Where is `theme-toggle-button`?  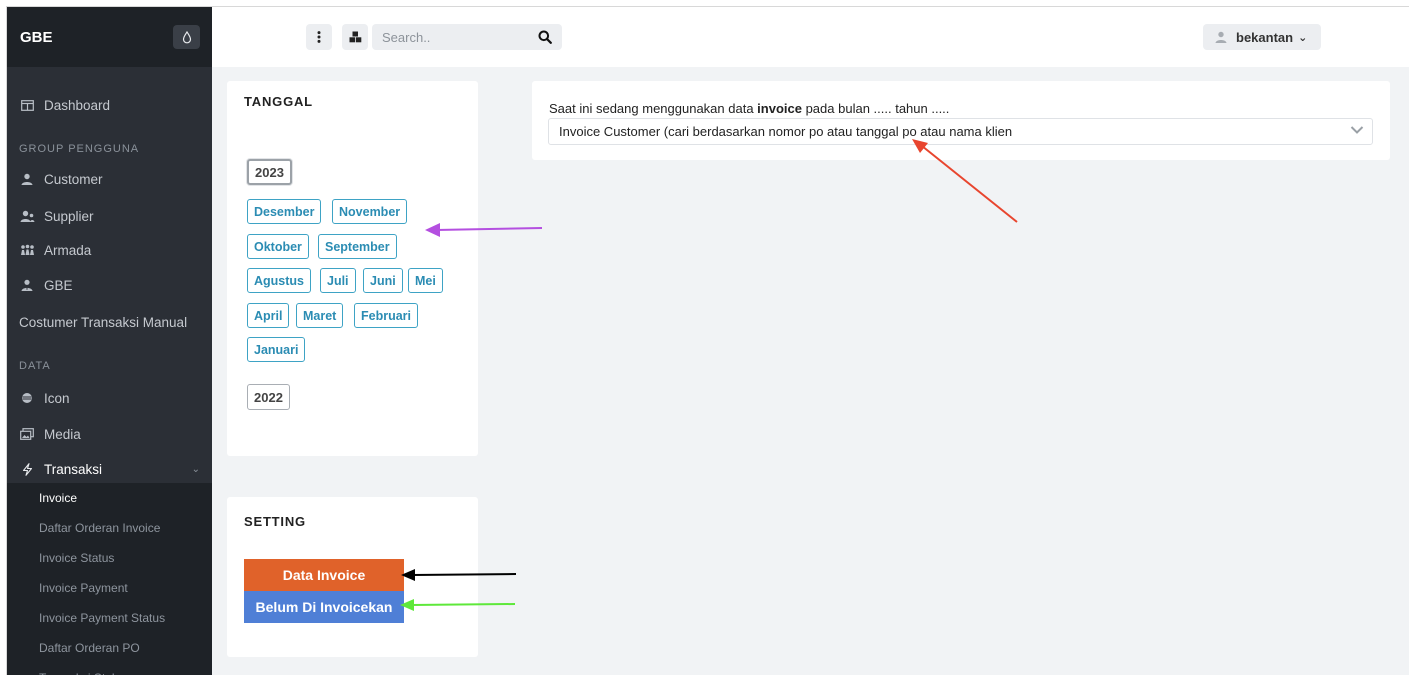
theme-toggle-button is located at coordinates (186, 37).